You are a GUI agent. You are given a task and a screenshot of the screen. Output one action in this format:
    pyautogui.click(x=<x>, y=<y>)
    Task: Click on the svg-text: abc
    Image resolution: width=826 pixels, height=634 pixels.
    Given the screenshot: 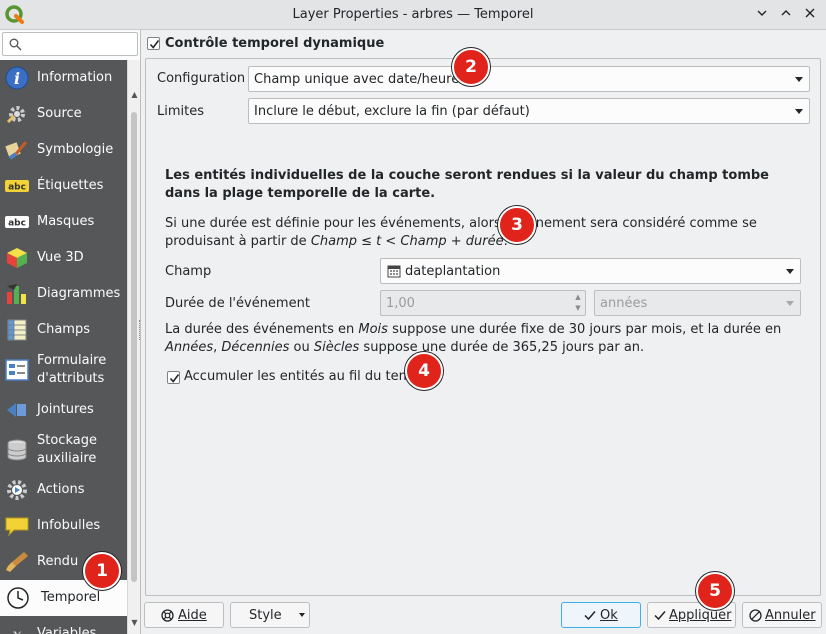 What is the action you would take?
    pyautogui.click(x=17, y=188)
    